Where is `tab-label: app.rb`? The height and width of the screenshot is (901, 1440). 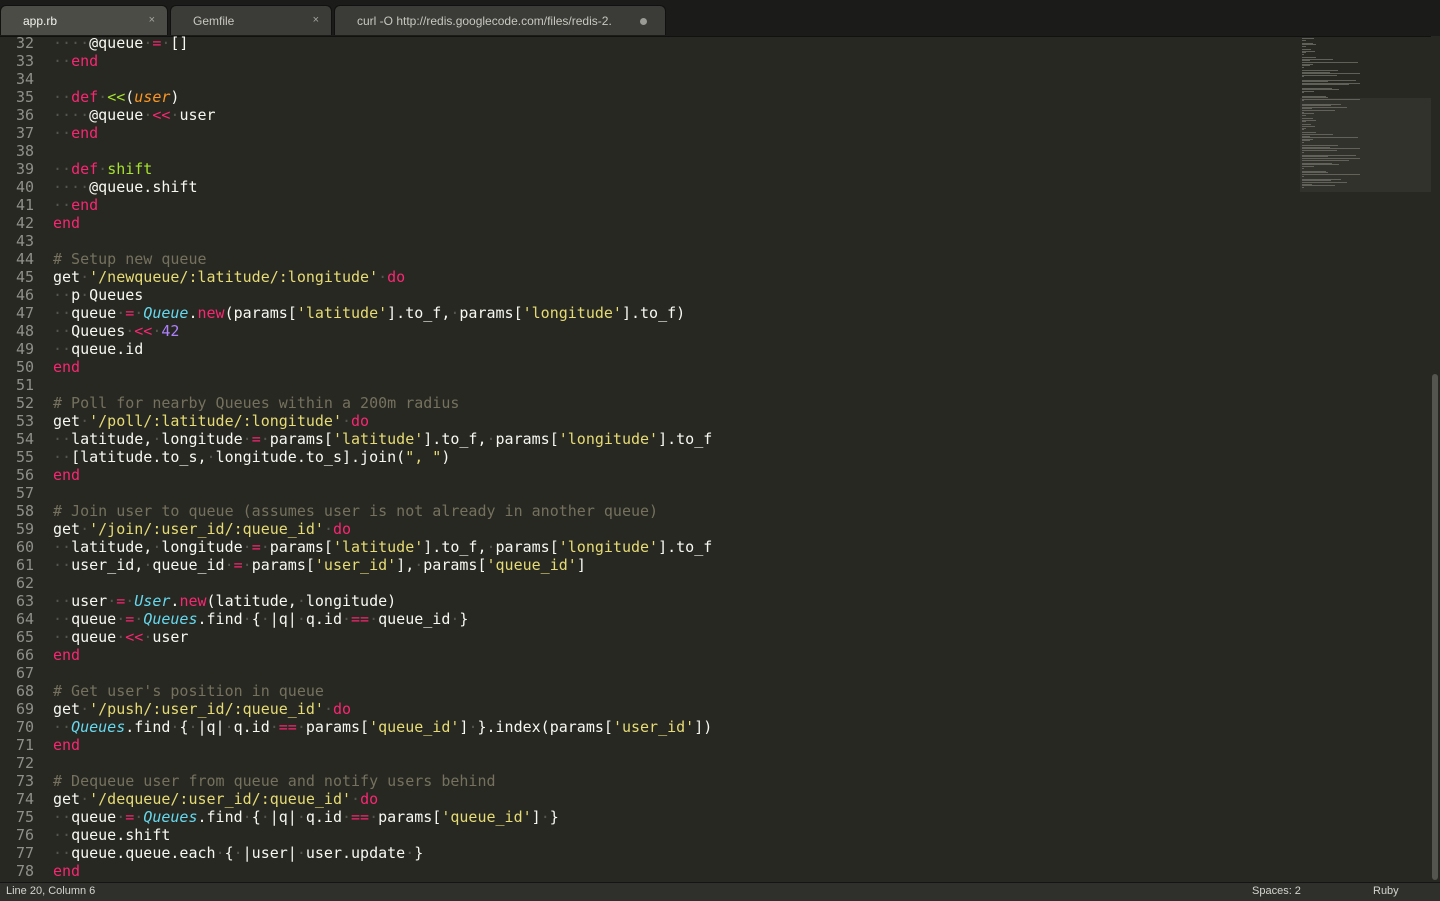 tab-label: app.rb is located at coordinates (40, 20).